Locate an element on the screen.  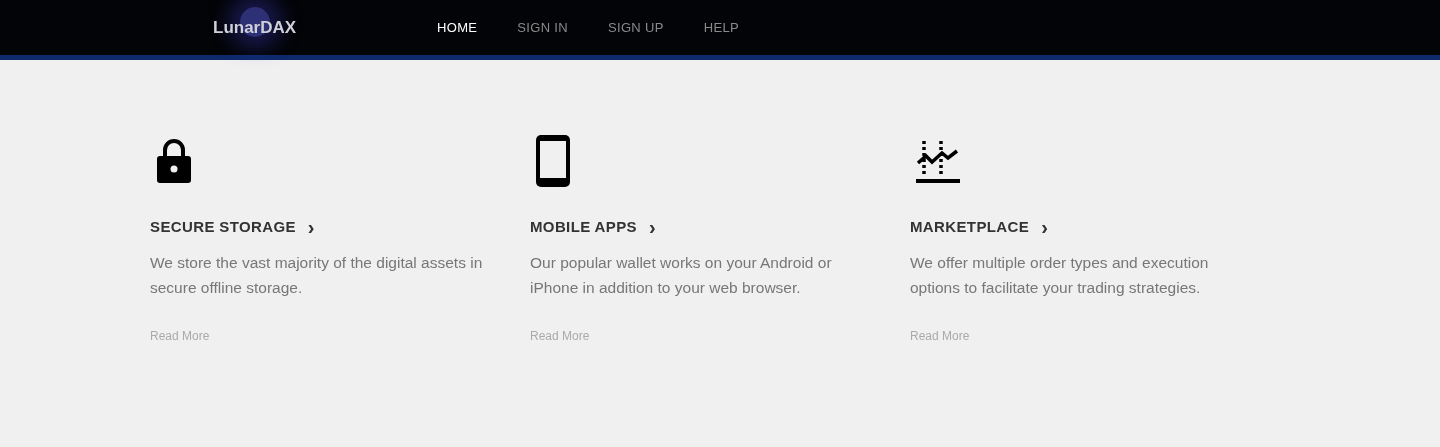
feature-title: MOBILE APPS is located at coordinates (583, 226).